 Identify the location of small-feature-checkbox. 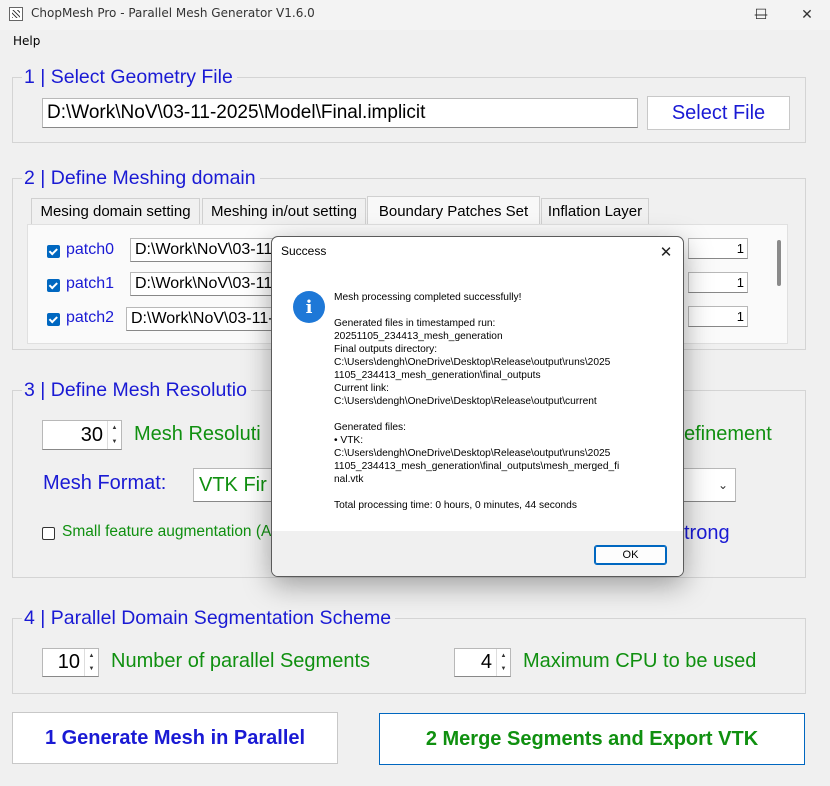
(48, 533).